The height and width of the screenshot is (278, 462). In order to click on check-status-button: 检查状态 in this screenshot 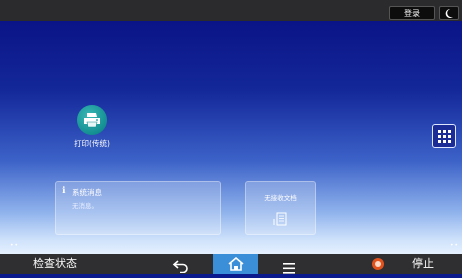, I will do `click(55, 264)`.